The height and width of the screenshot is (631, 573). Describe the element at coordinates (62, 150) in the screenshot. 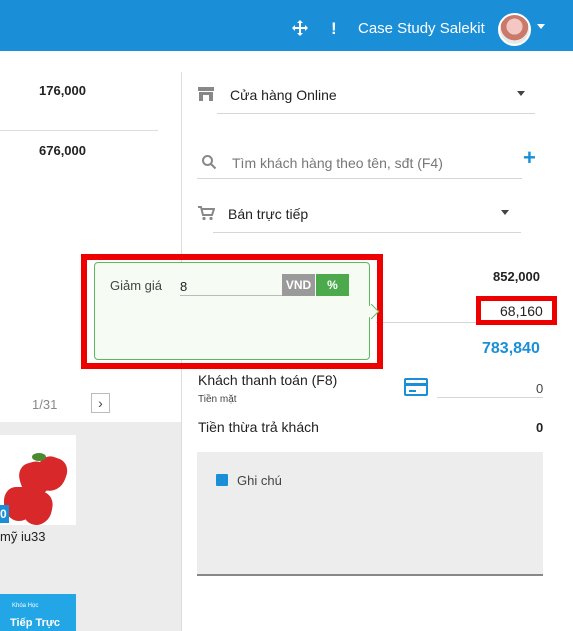

I see `cart-line-amount: 676,000` at that location.